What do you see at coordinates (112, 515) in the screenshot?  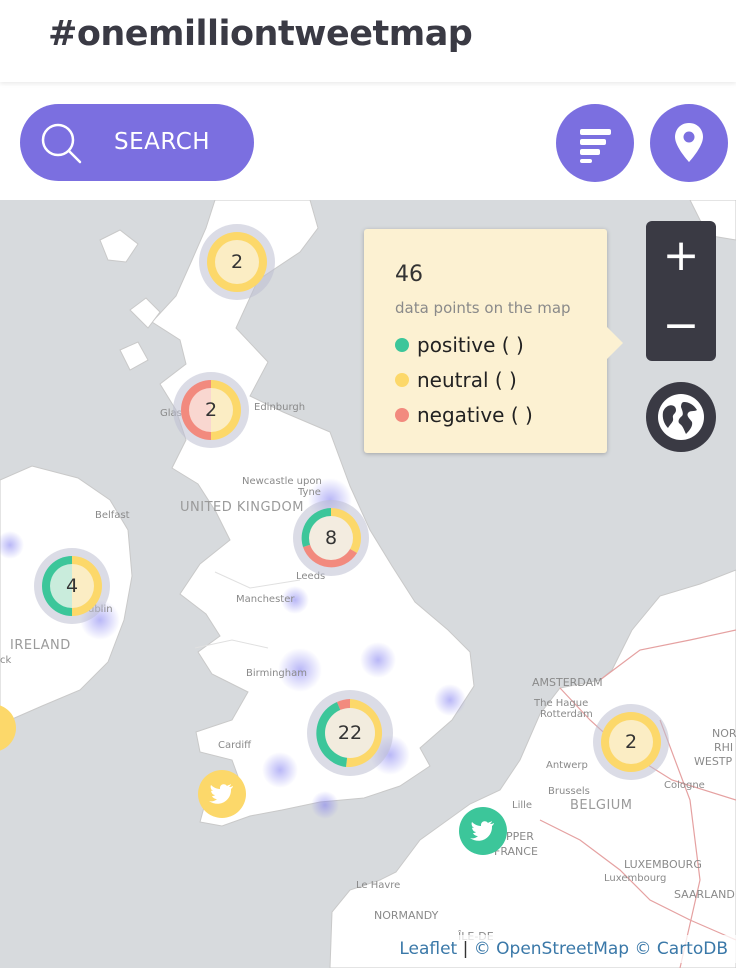 I see `label-belfast: Belfast` at bounding box center [112, 515].